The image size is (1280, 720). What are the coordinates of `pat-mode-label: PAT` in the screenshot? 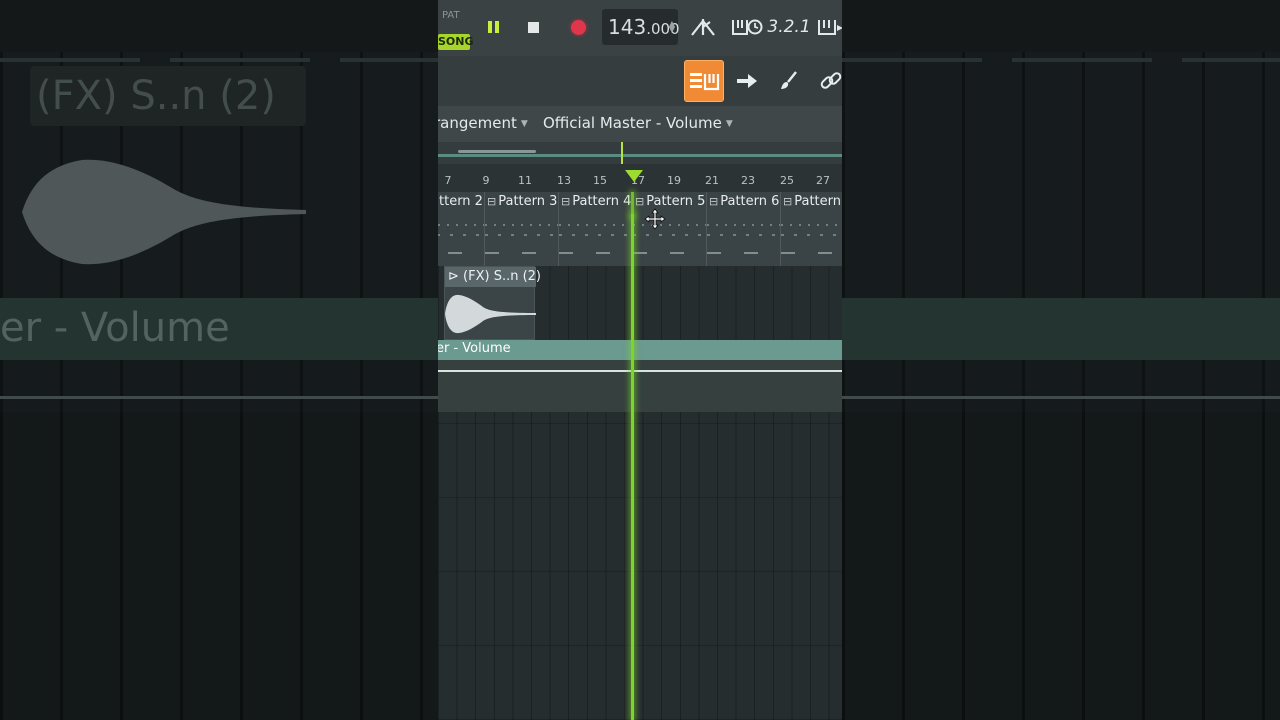 It's located at (451, 15).